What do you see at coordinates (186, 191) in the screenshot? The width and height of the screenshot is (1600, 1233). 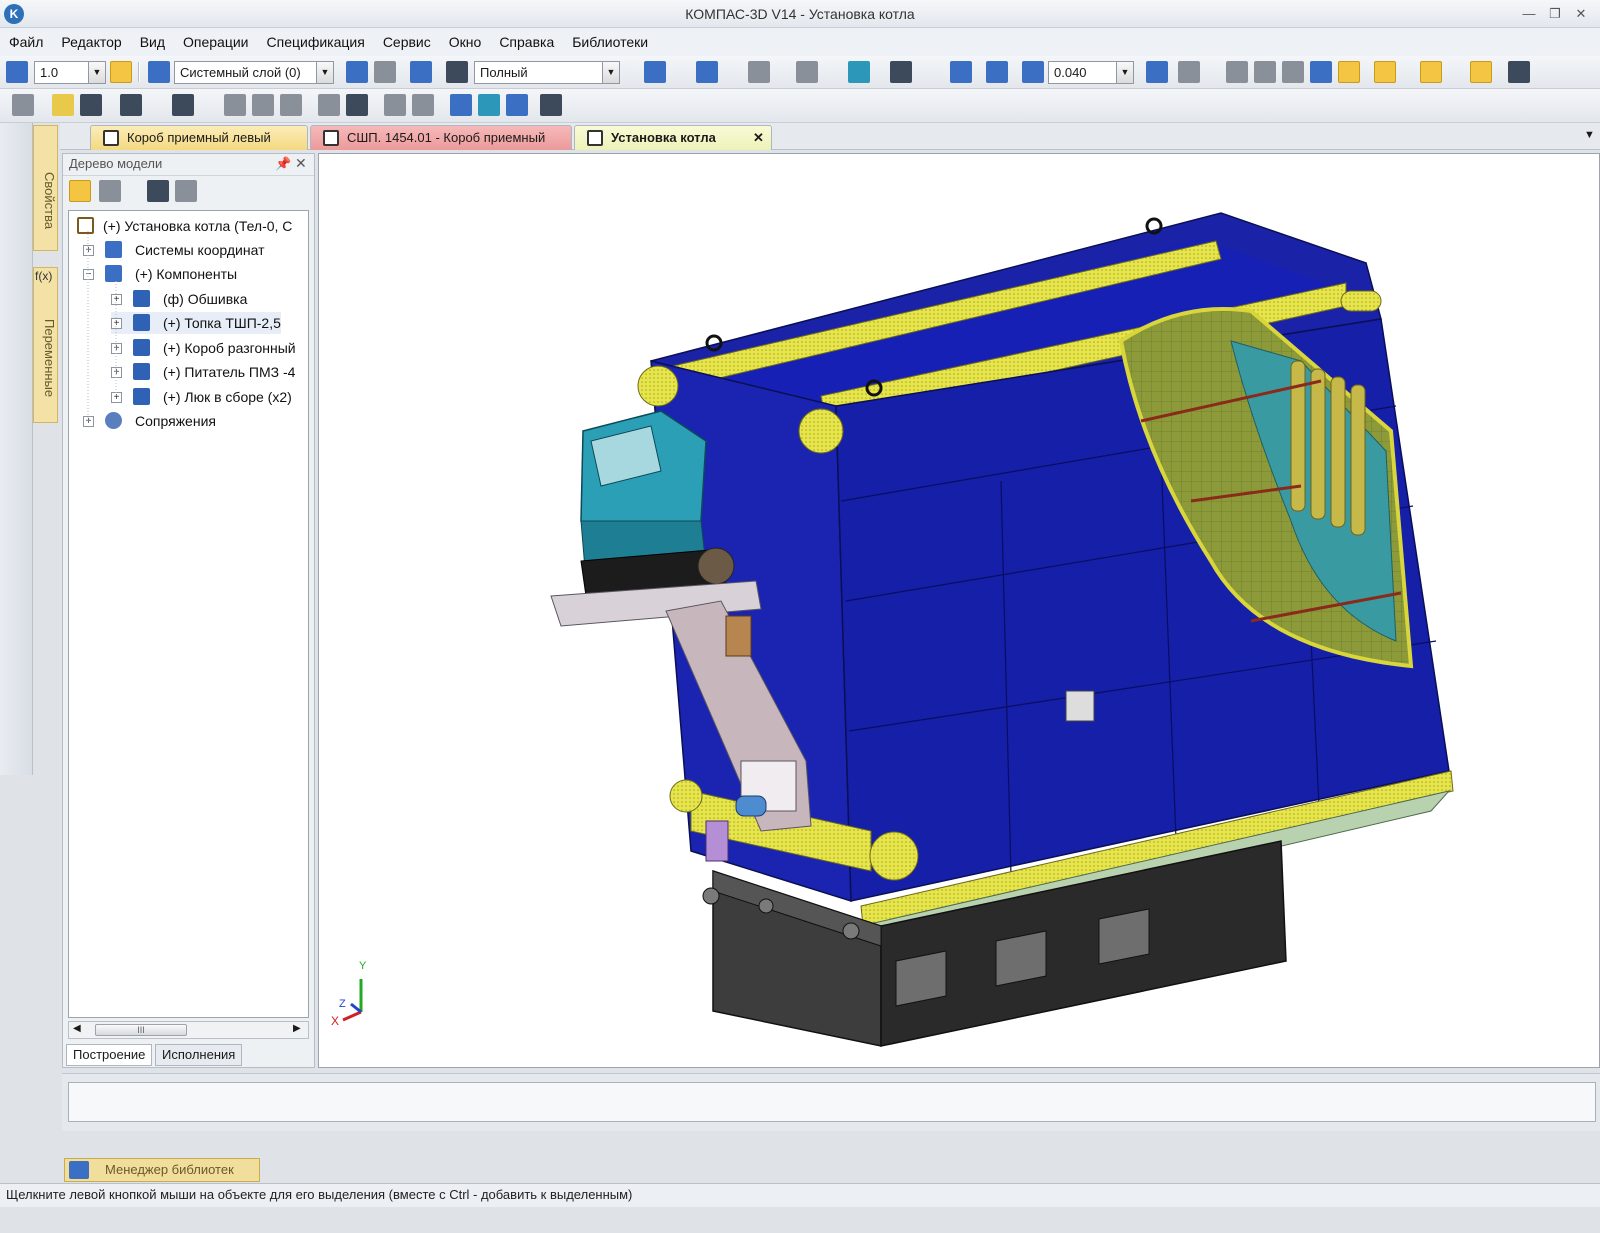 I see `tree-history-icon` at bounding box center [186, 191].